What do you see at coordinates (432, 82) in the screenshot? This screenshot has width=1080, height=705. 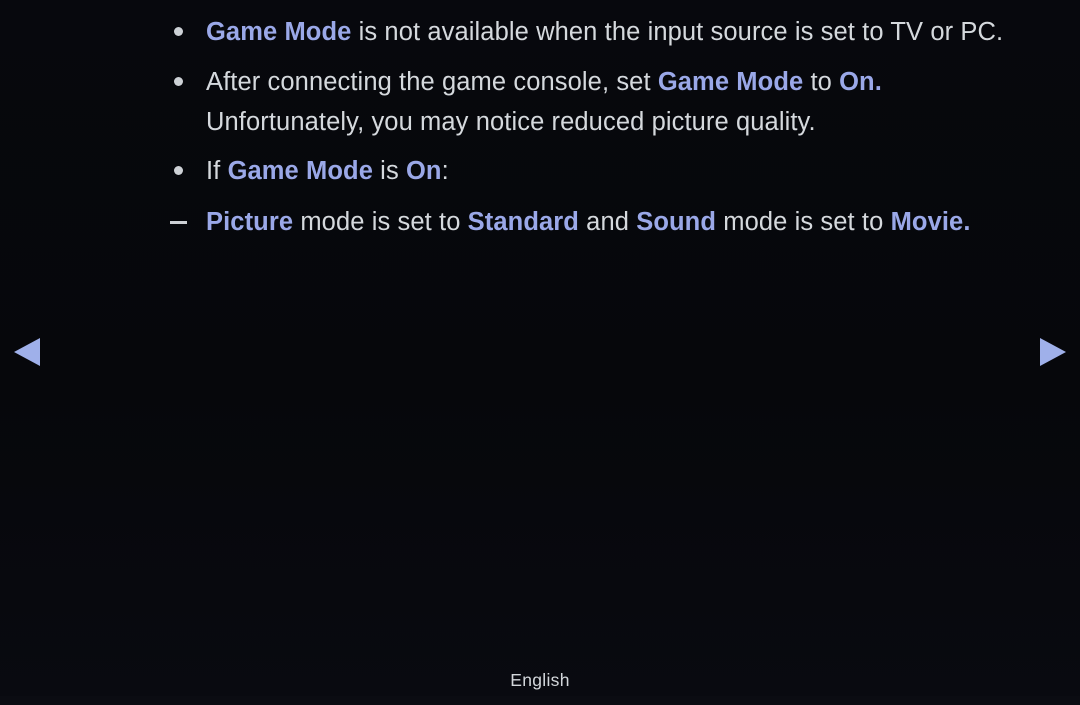 I see `text-run: After connecting the game console, set` at bounding box center [432, 82].